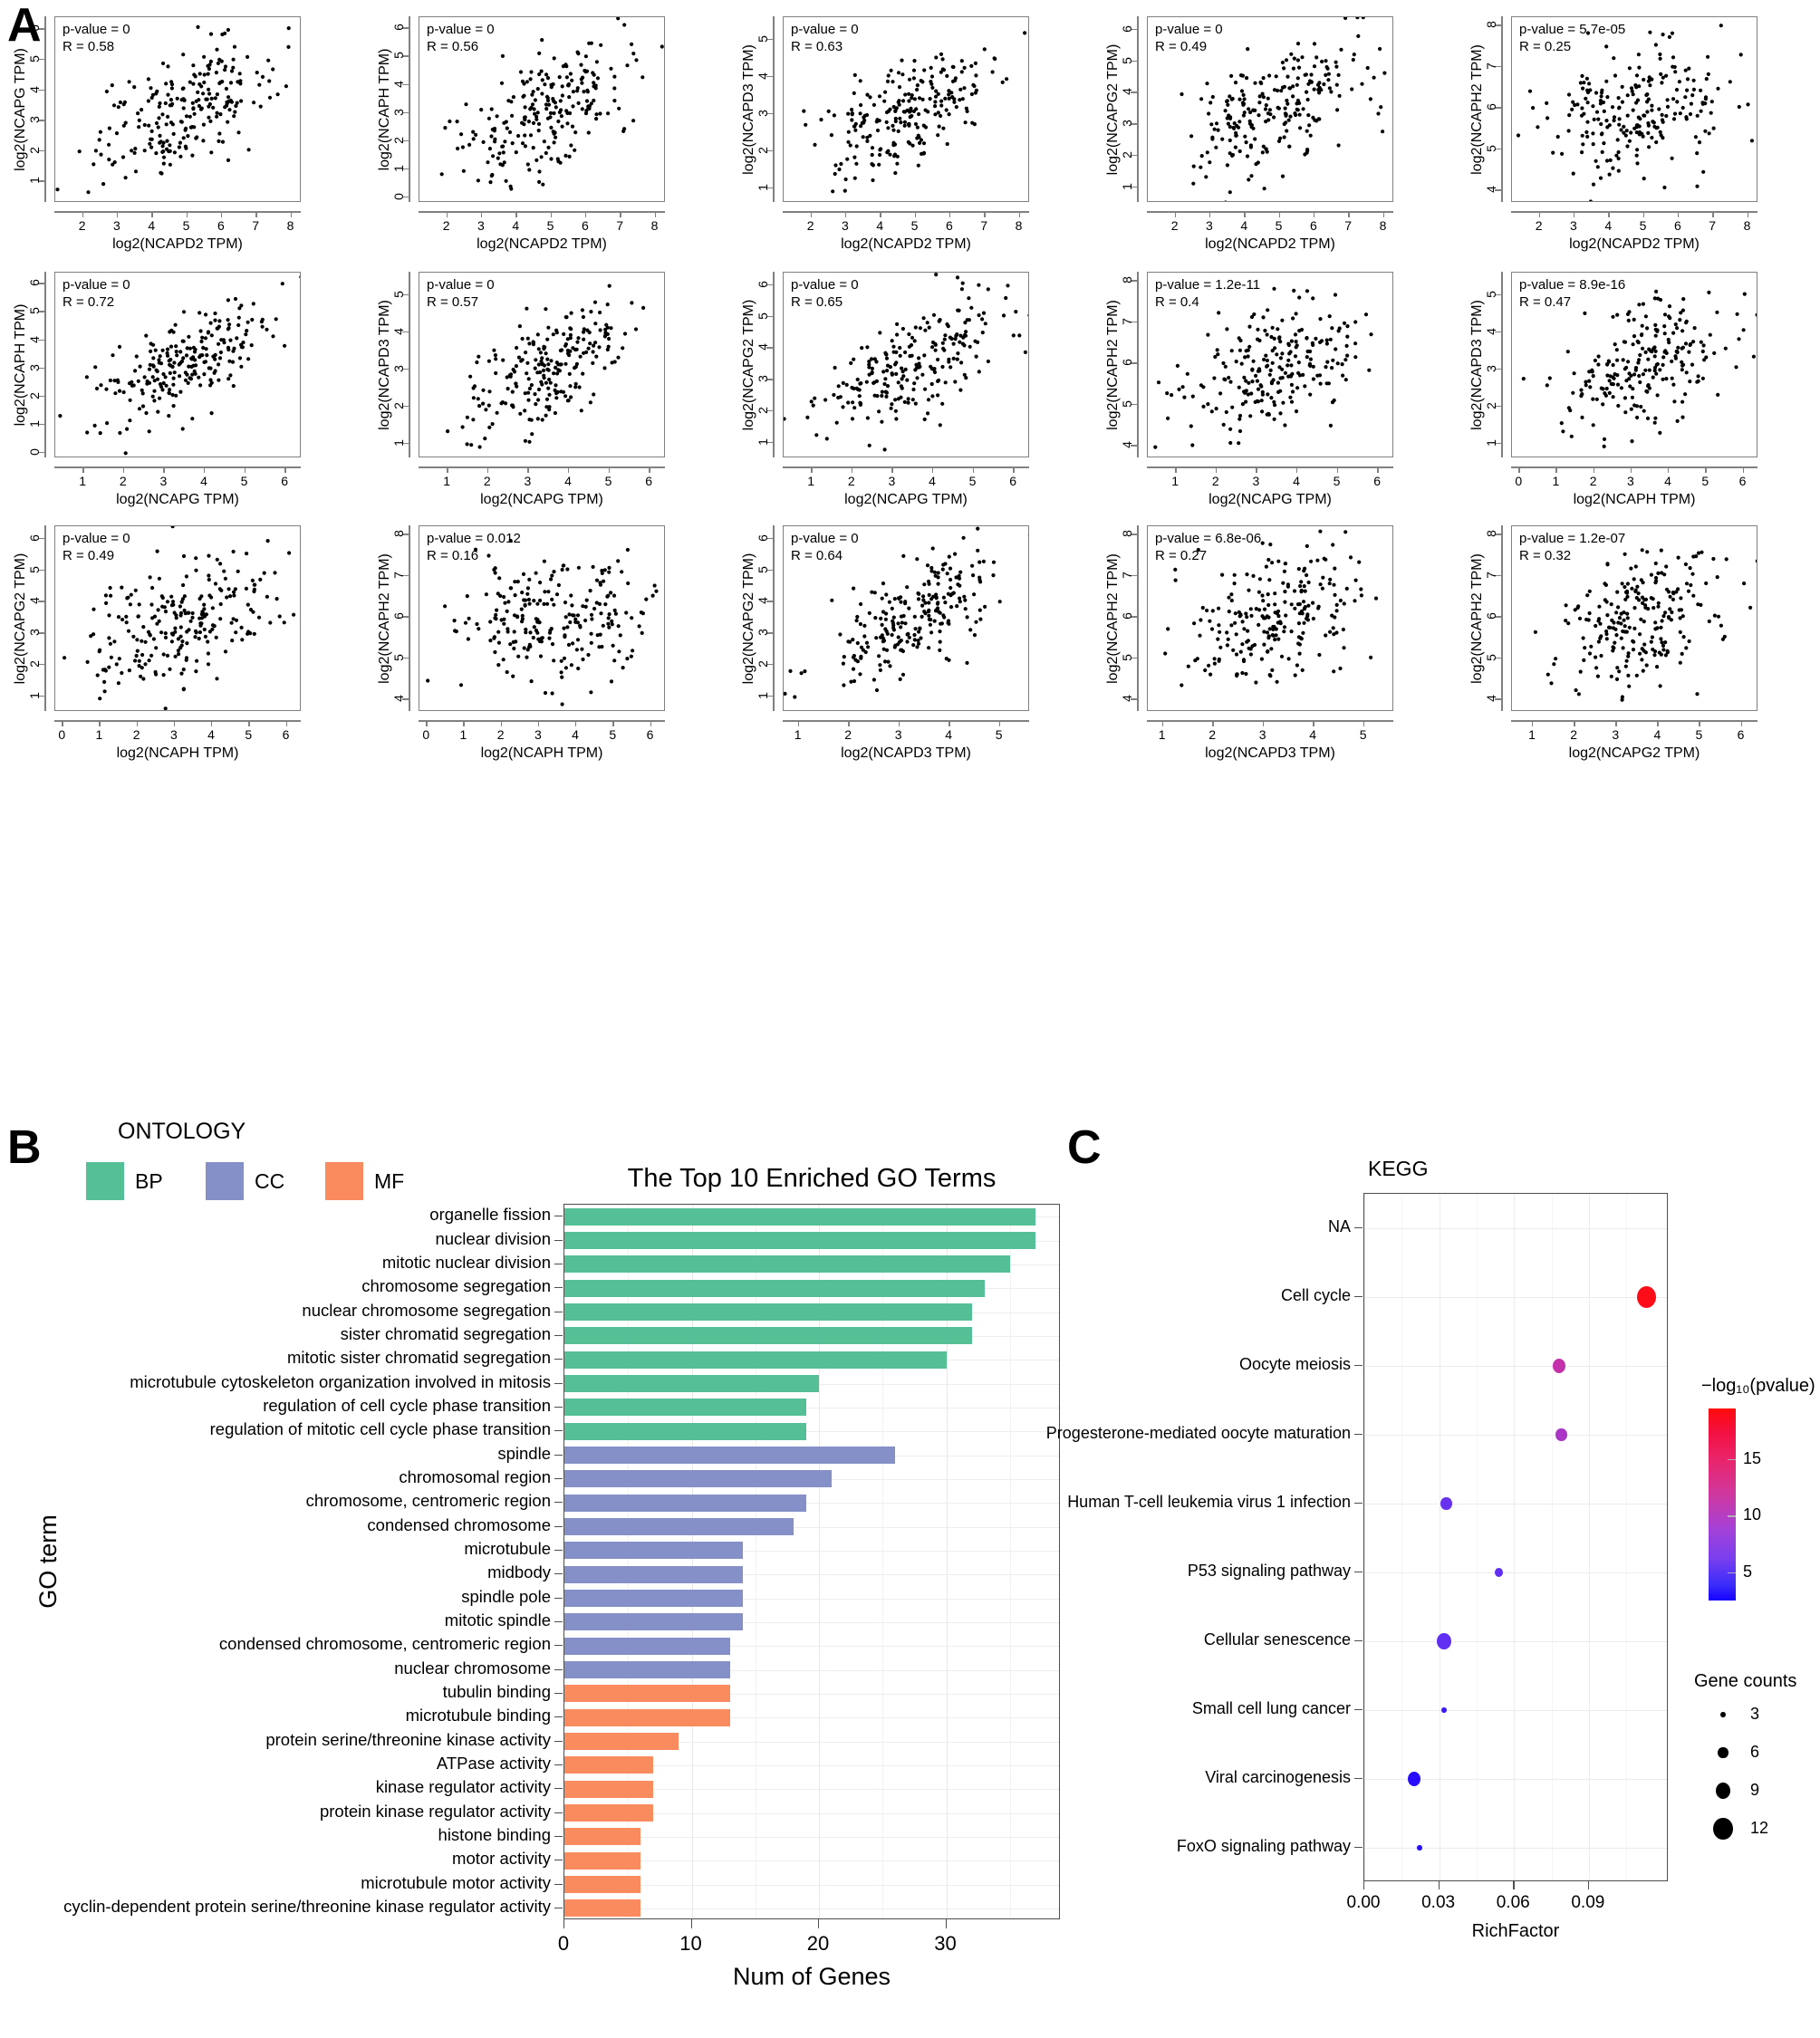  What do you see at coordinates (1294, 1364) in the screenshot?
I see `kegg-pathway-label: Oocyte meiosis` at bounding box center [1294, 1364].